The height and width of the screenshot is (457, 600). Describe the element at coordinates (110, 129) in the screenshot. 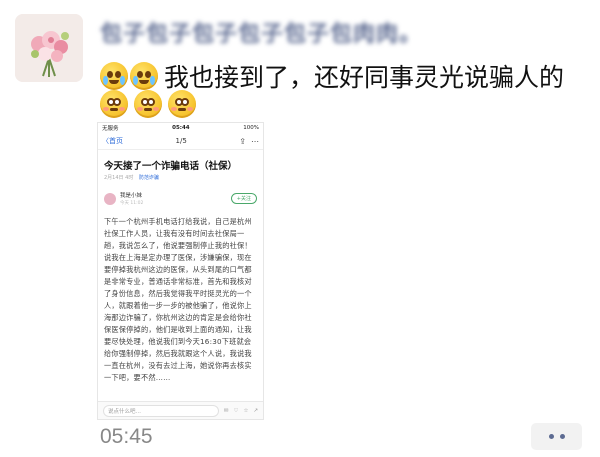

I see `carrier-label: 无服务` at that location.